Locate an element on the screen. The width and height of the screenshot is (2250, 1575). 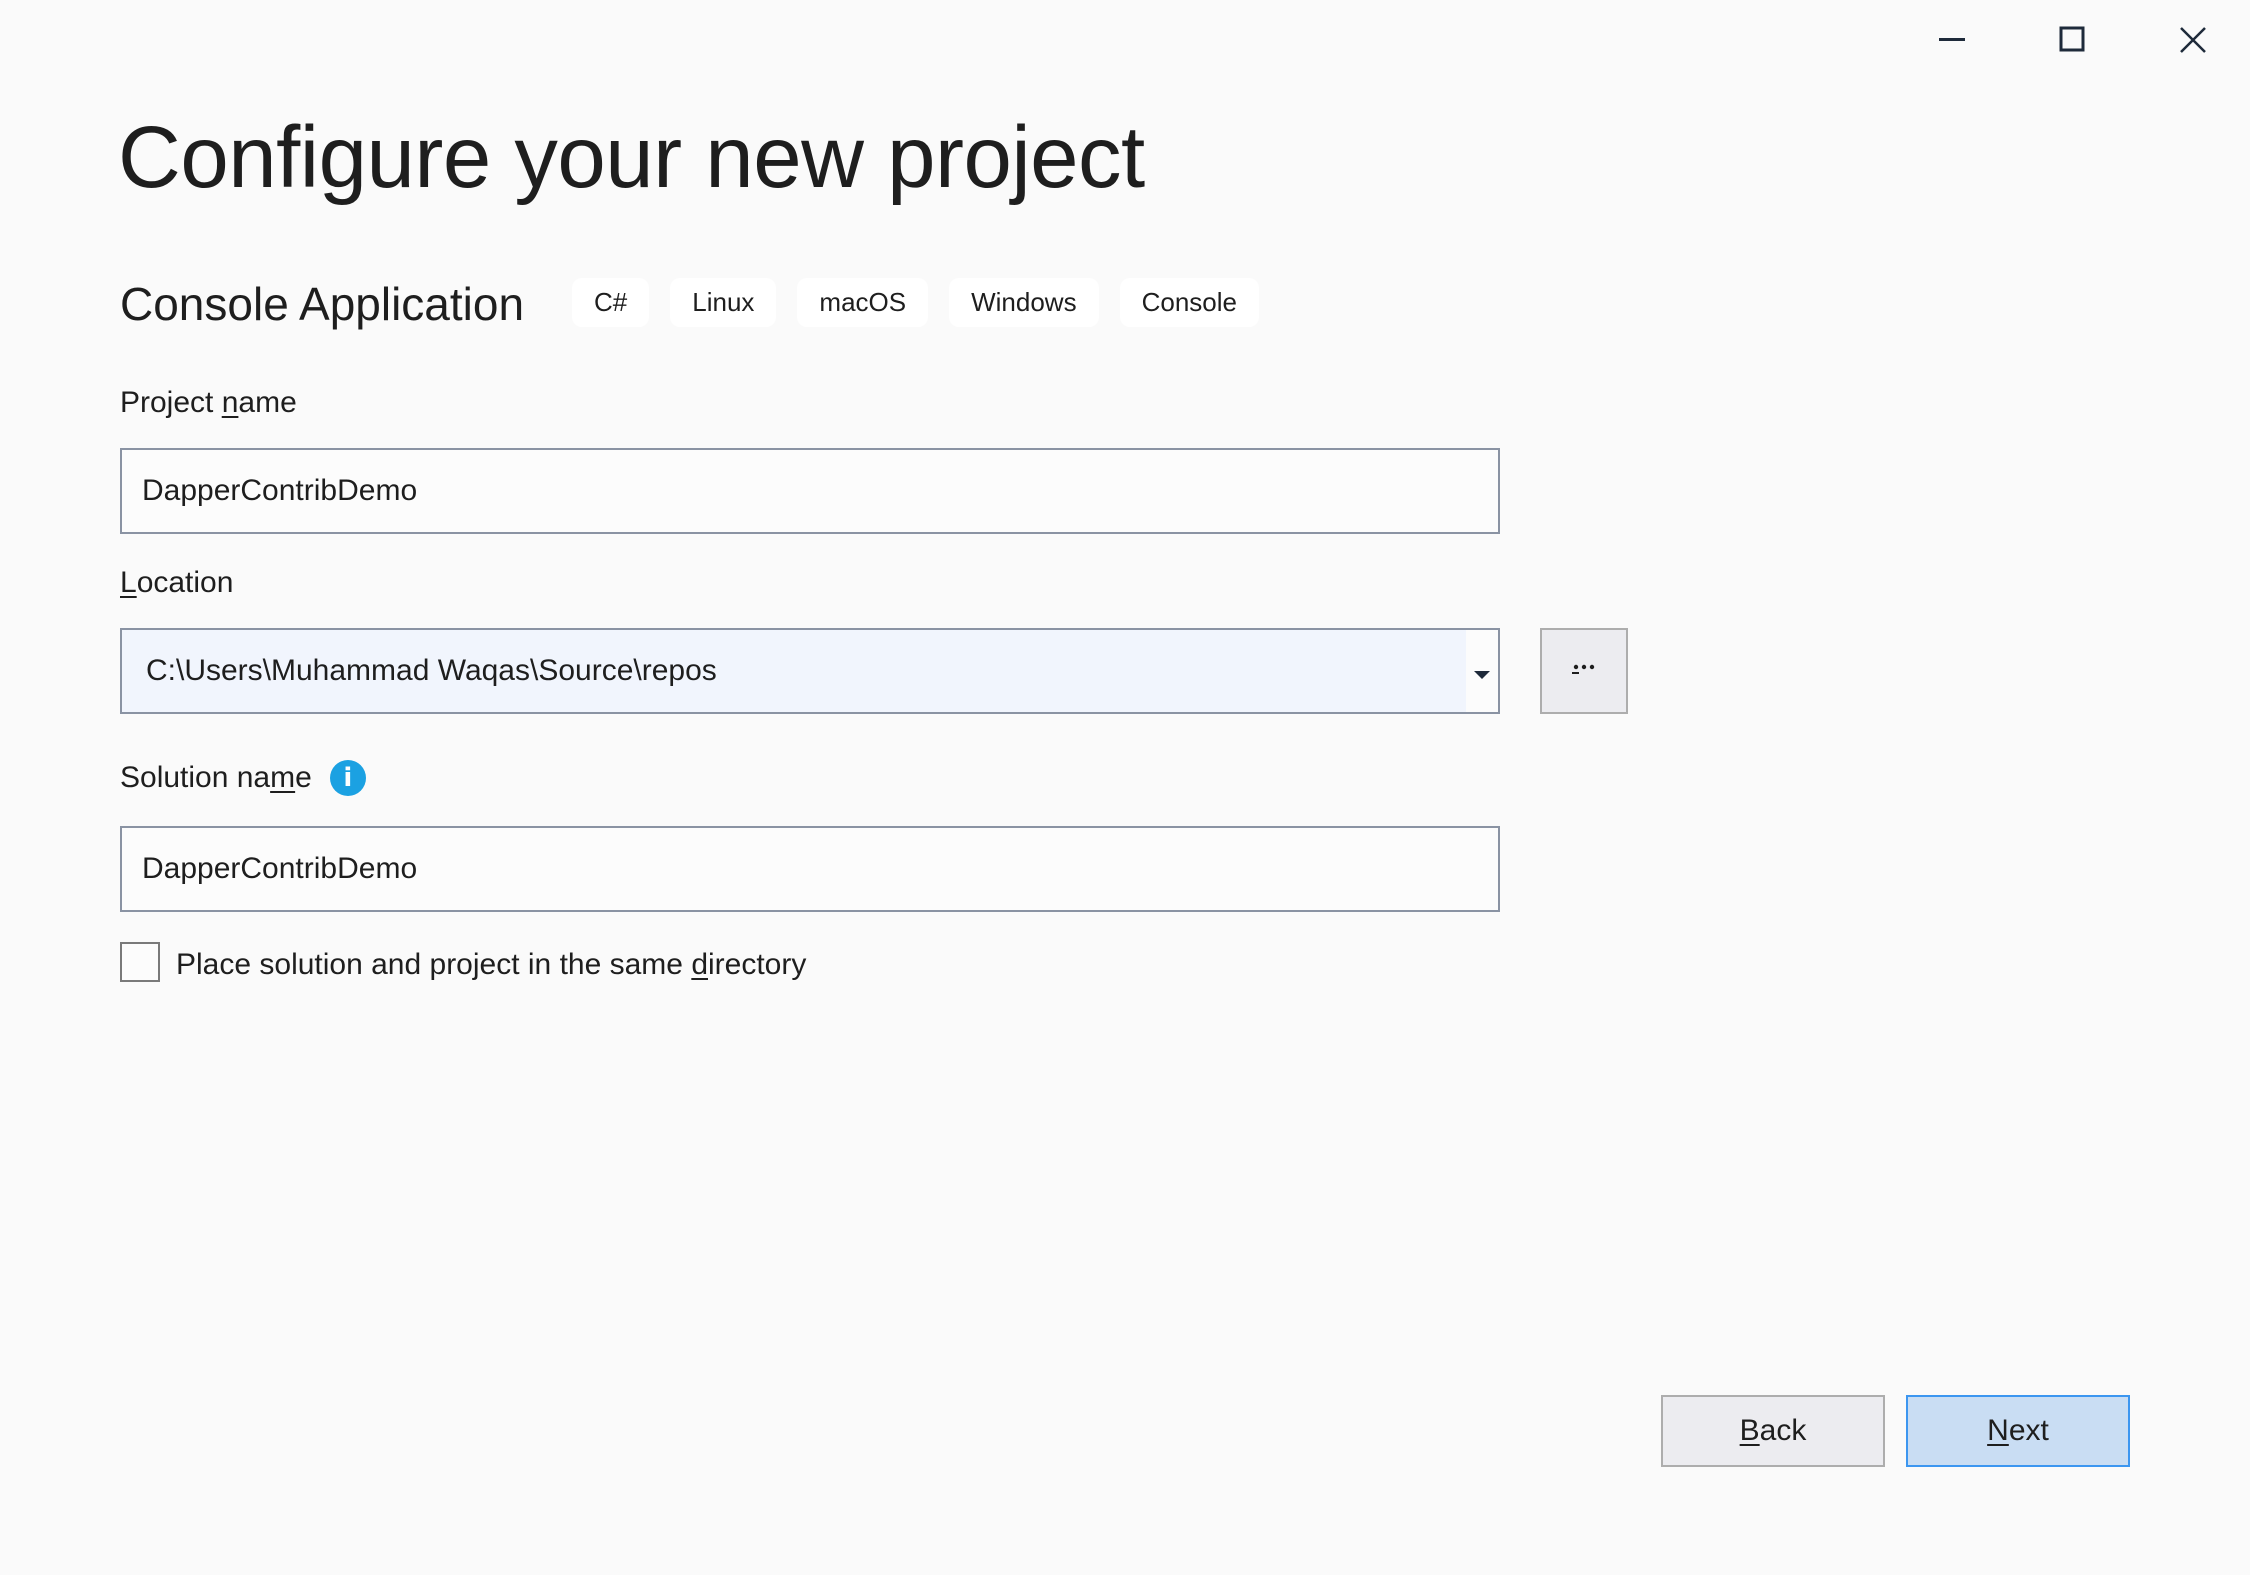
access-key: d is located at coordinates (699, 964).